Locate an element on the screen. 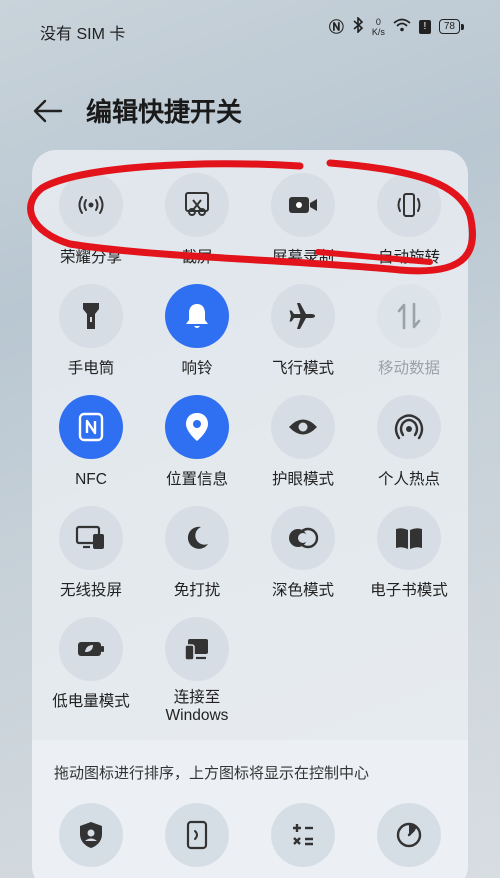 The image size is (500, 878). sort-hint: 拖动图标进行排序，上方图标将显示在控制中心 is located at coordinates (212, 773).